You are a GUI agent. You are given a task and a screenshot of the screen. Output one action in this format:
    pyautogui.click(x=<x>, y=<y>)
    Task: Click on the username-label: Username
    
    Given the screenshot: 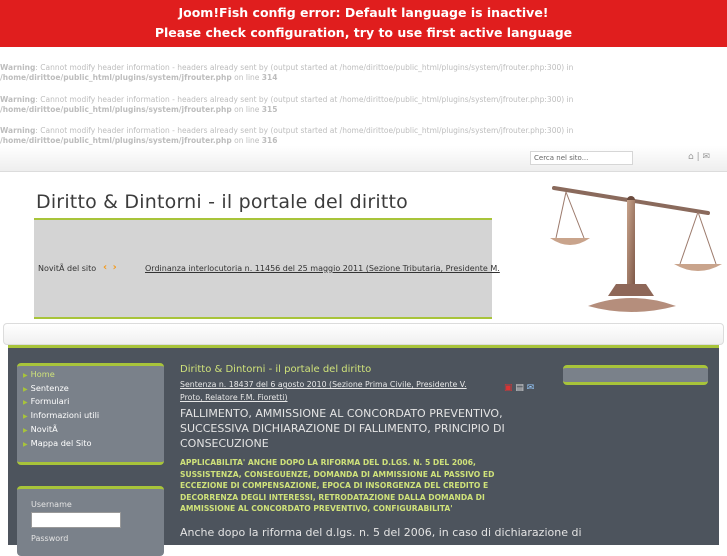 What is the action you would take?
    pyautogui.click(x=51, y=504)
    